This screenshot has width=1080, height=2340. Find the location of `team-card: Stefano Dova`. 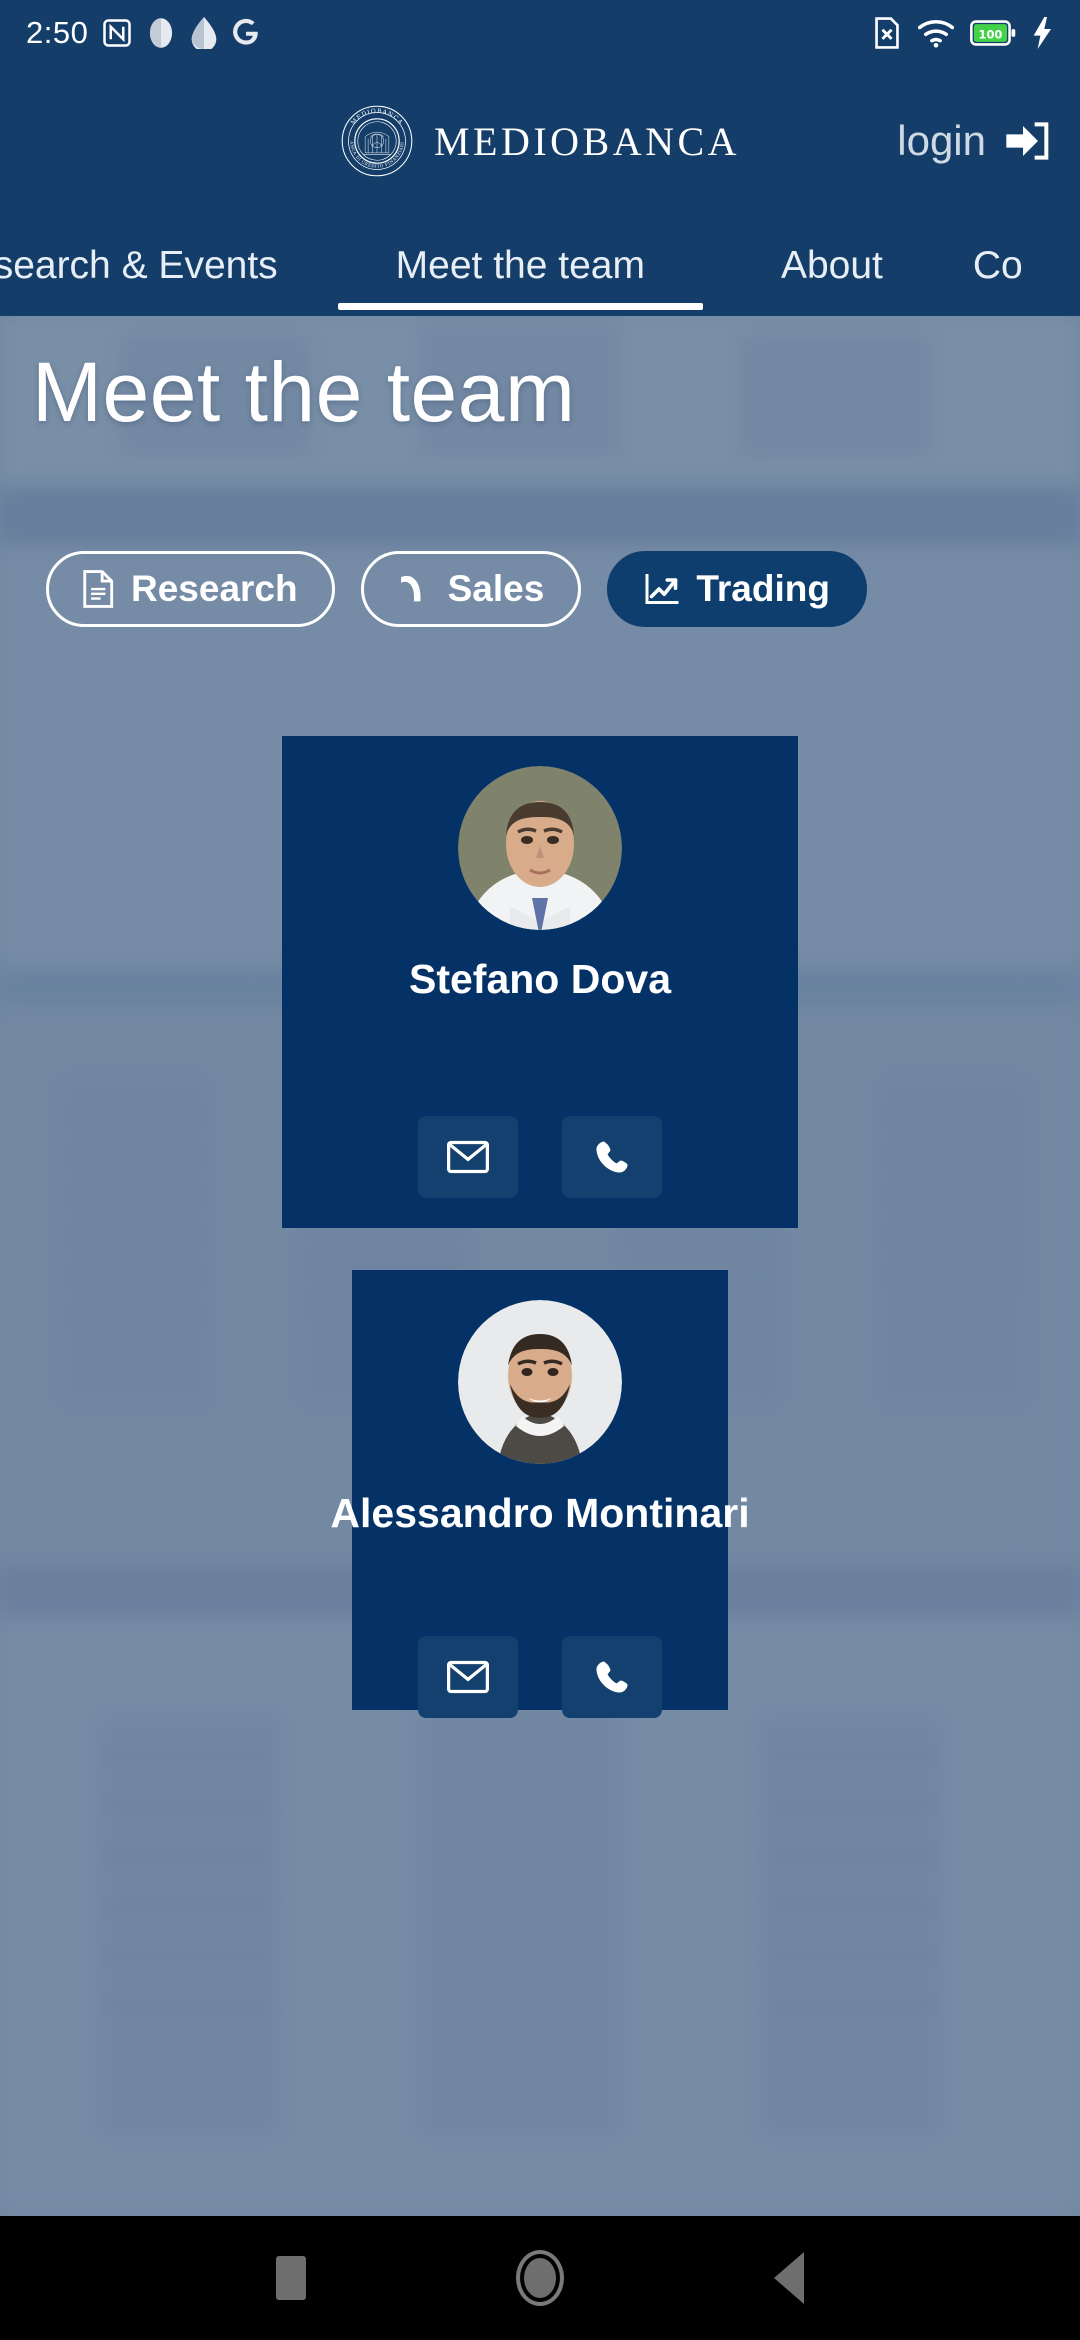

team-card: Stefano Dova is located at coordinates (540, 982).